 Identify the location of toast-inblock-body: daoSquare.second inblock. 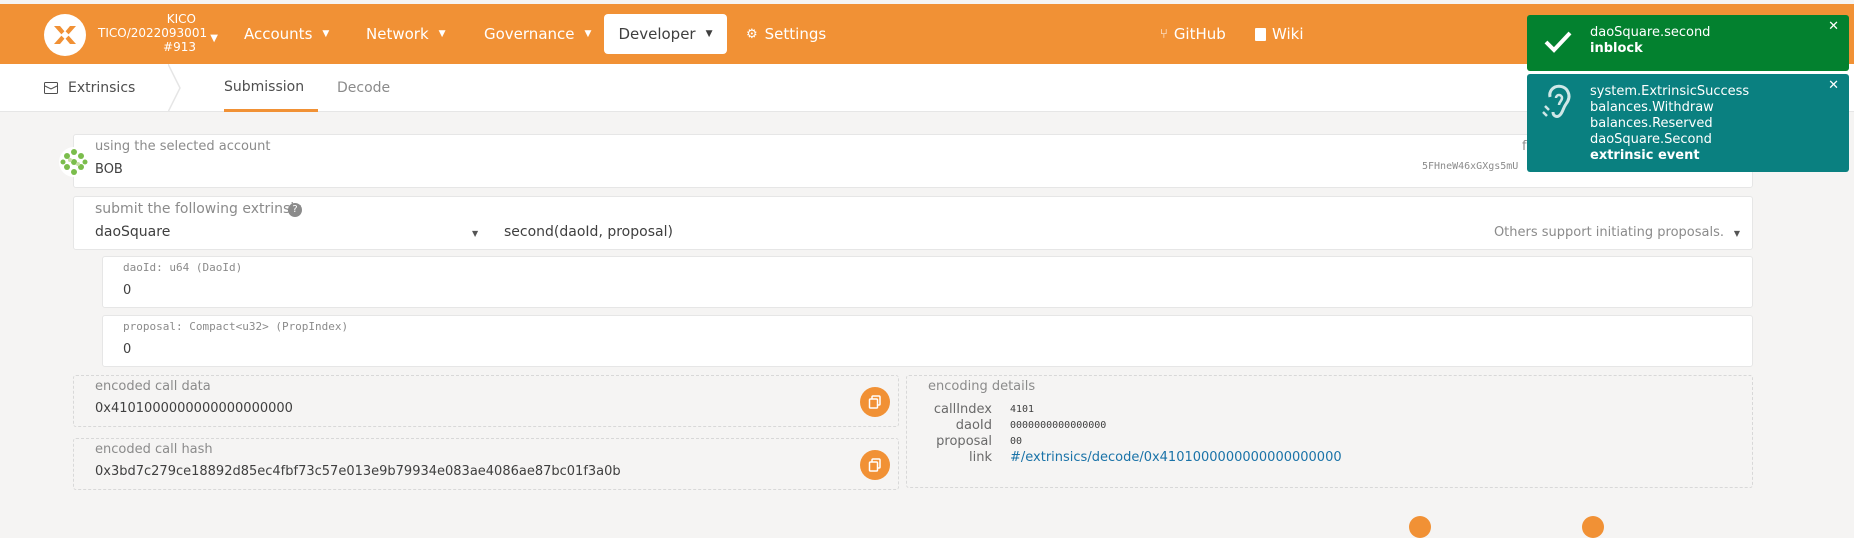
(1650, 41).